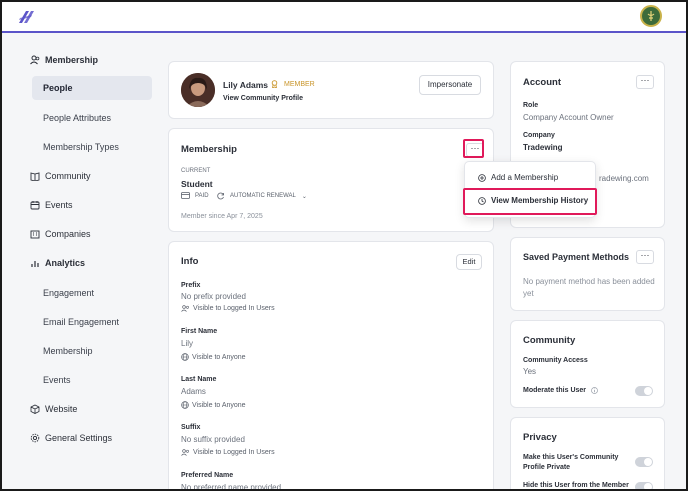  What do you see at coordinates (274, 84) in the screenshot?
I see `award-icon` at bounding box center [274, 84].